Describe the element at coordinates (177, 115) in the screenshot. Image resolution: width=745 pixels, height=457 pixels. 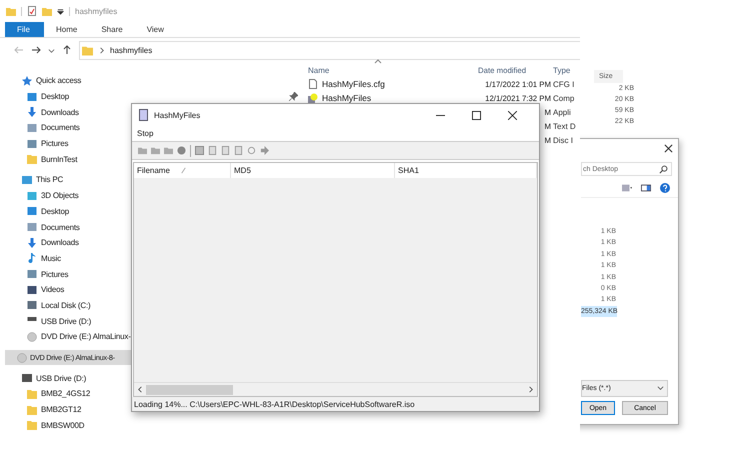
I see `window-title: HashMyFiles` at that location.